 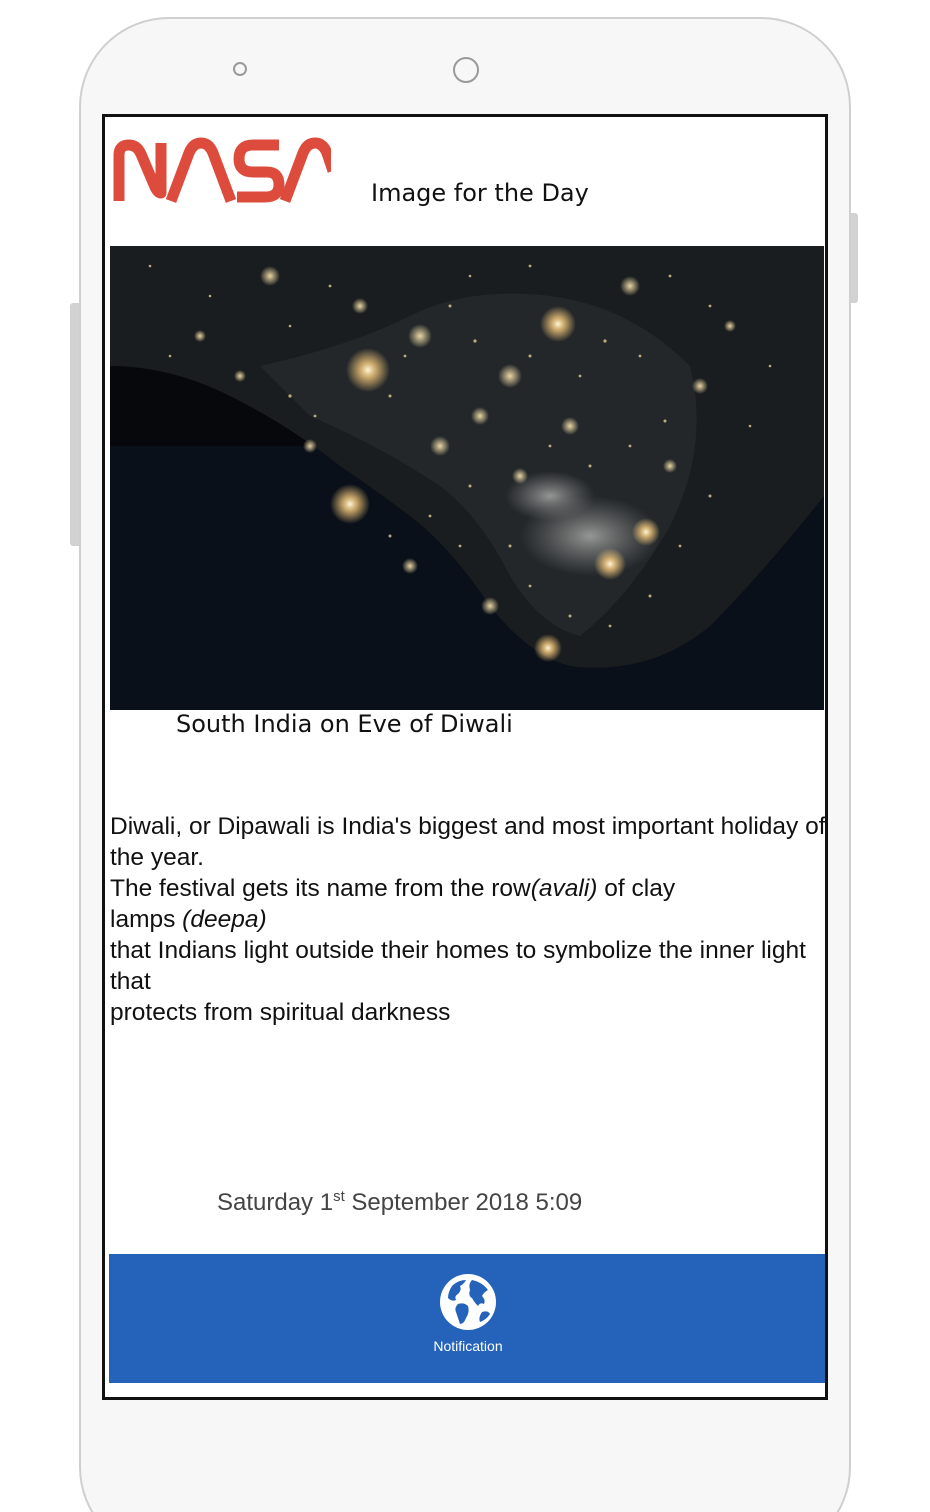 I want to click on notification-button: Notification, so click(x=468, y=1322).